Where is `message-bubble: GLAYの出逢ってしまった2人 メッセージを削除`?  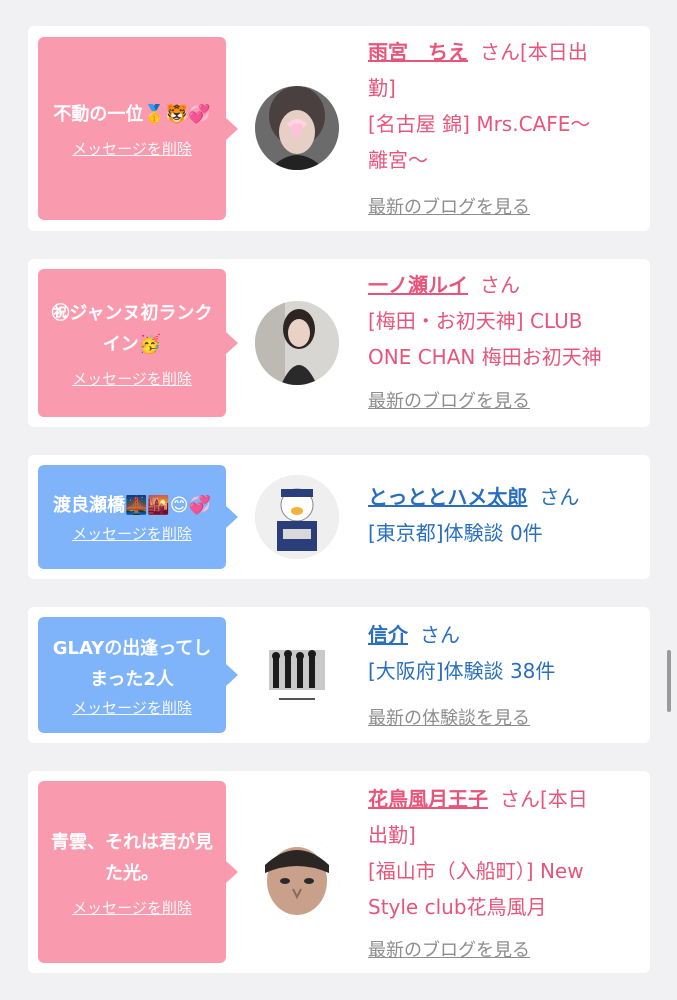 message-bubble: GLAYの出逢ってしまった2人 メッセージを削除 is located at coordinates (138, 675).